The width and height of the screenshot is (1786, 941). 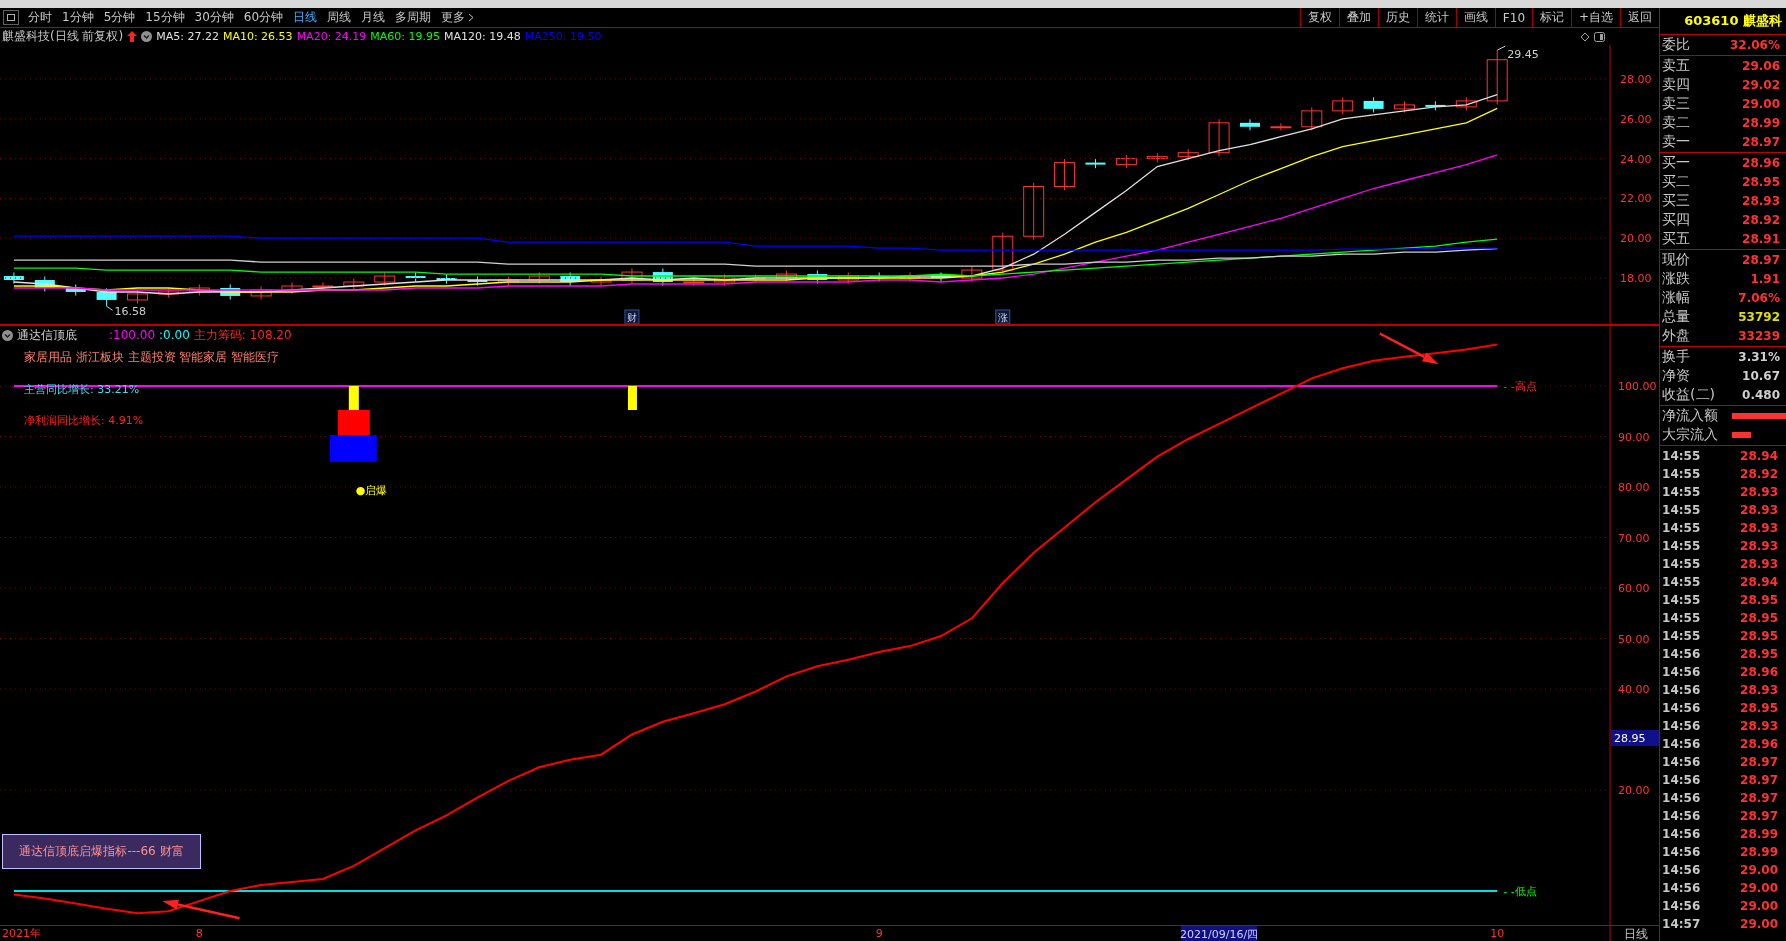 I want to click on tick-time: 14:57, so click(x=1681, y=924).